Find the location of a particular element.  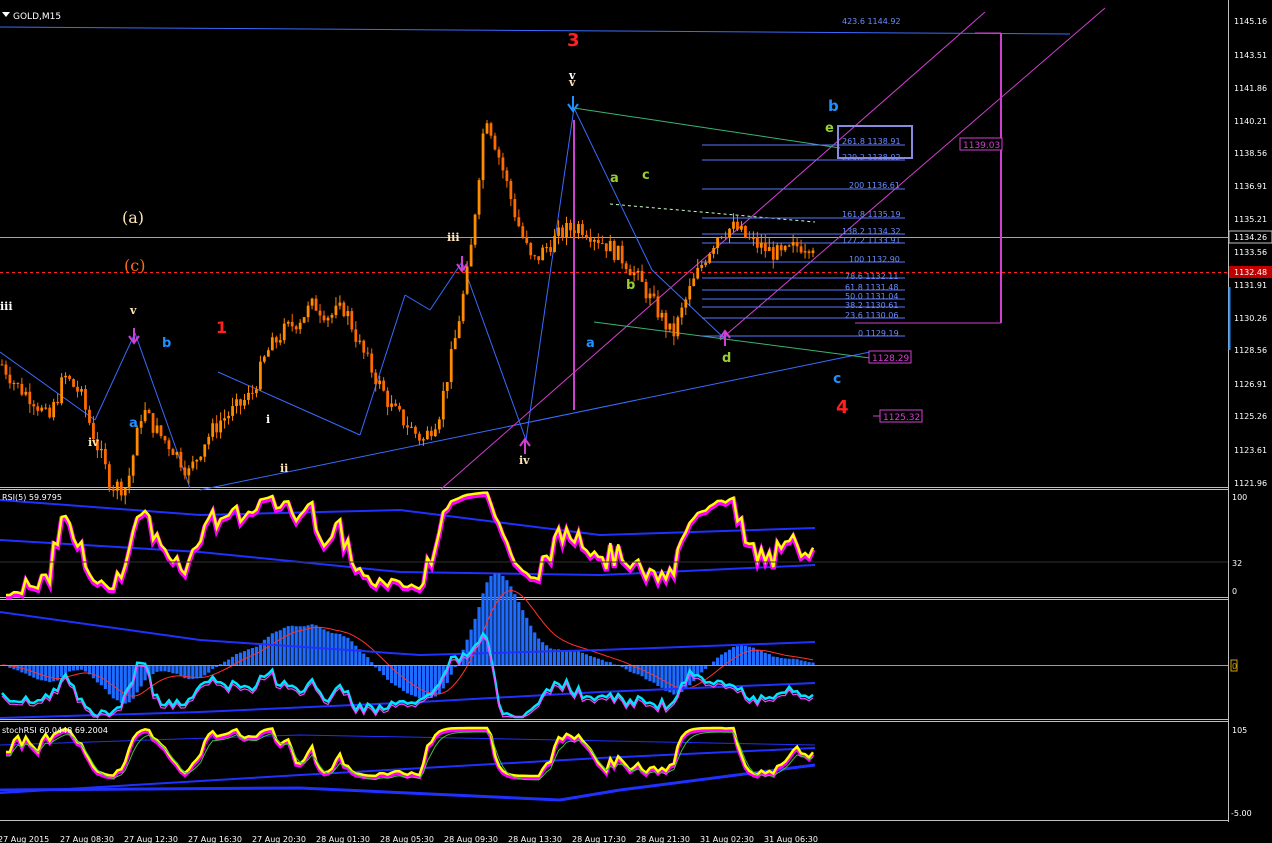

time-tick: 28 Aug 13:30 is located at coordinates (535, 839).